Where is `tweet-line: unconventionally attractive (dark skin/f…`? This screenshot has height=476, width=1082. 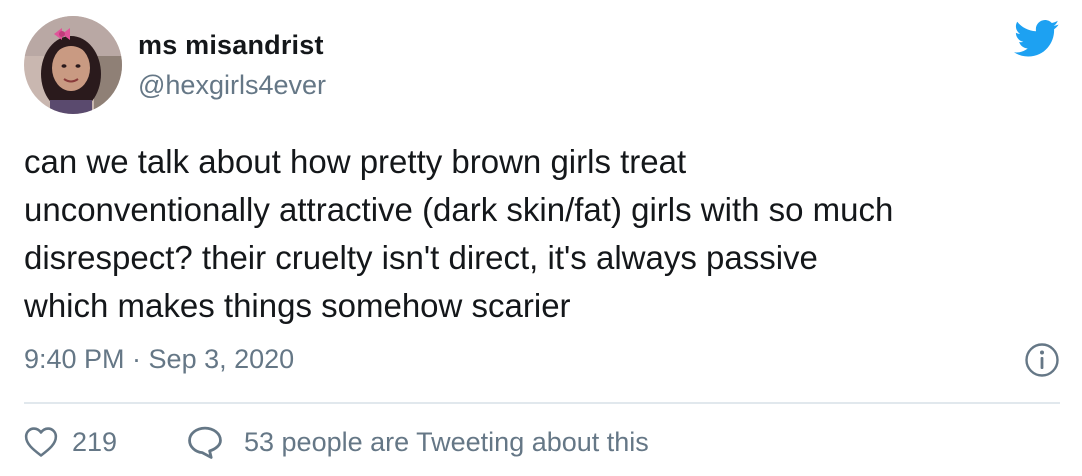 tweet-line: unconventionally attractive (dark skin/f… is located at coordinates (459, 209).